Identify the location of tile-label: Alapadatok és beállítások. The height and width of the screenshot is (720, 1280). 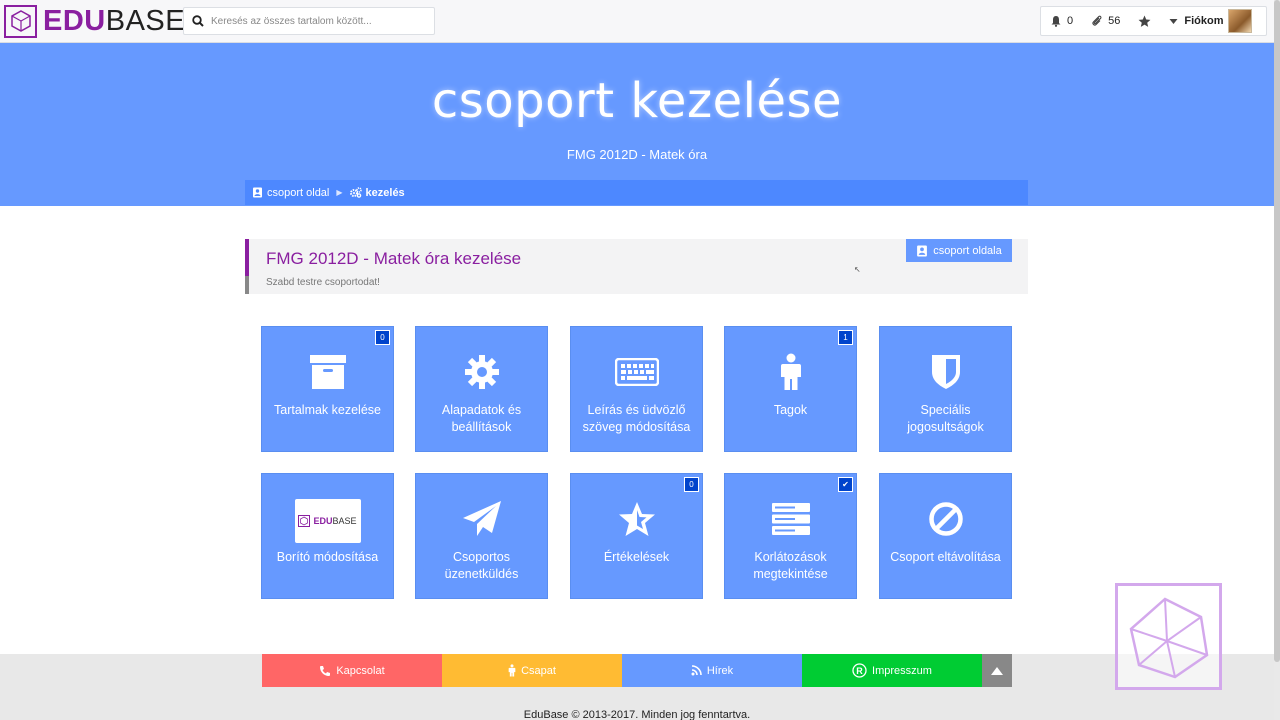
(481, 418).